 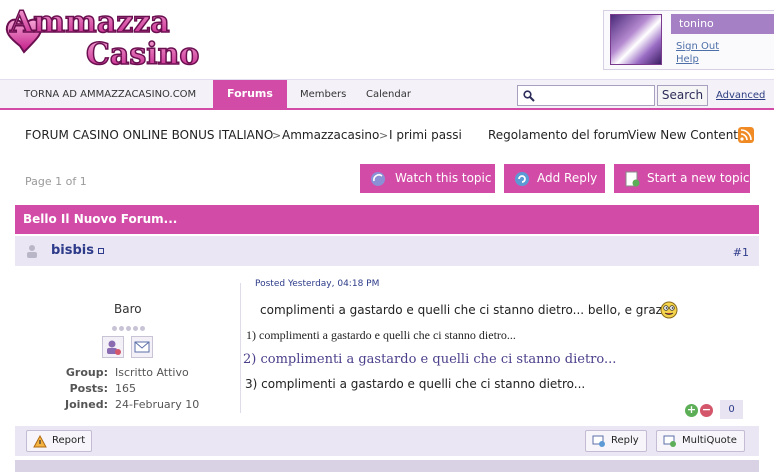 I want to click on post-author-bar: bisbis #1, so click(x=387, y=251).